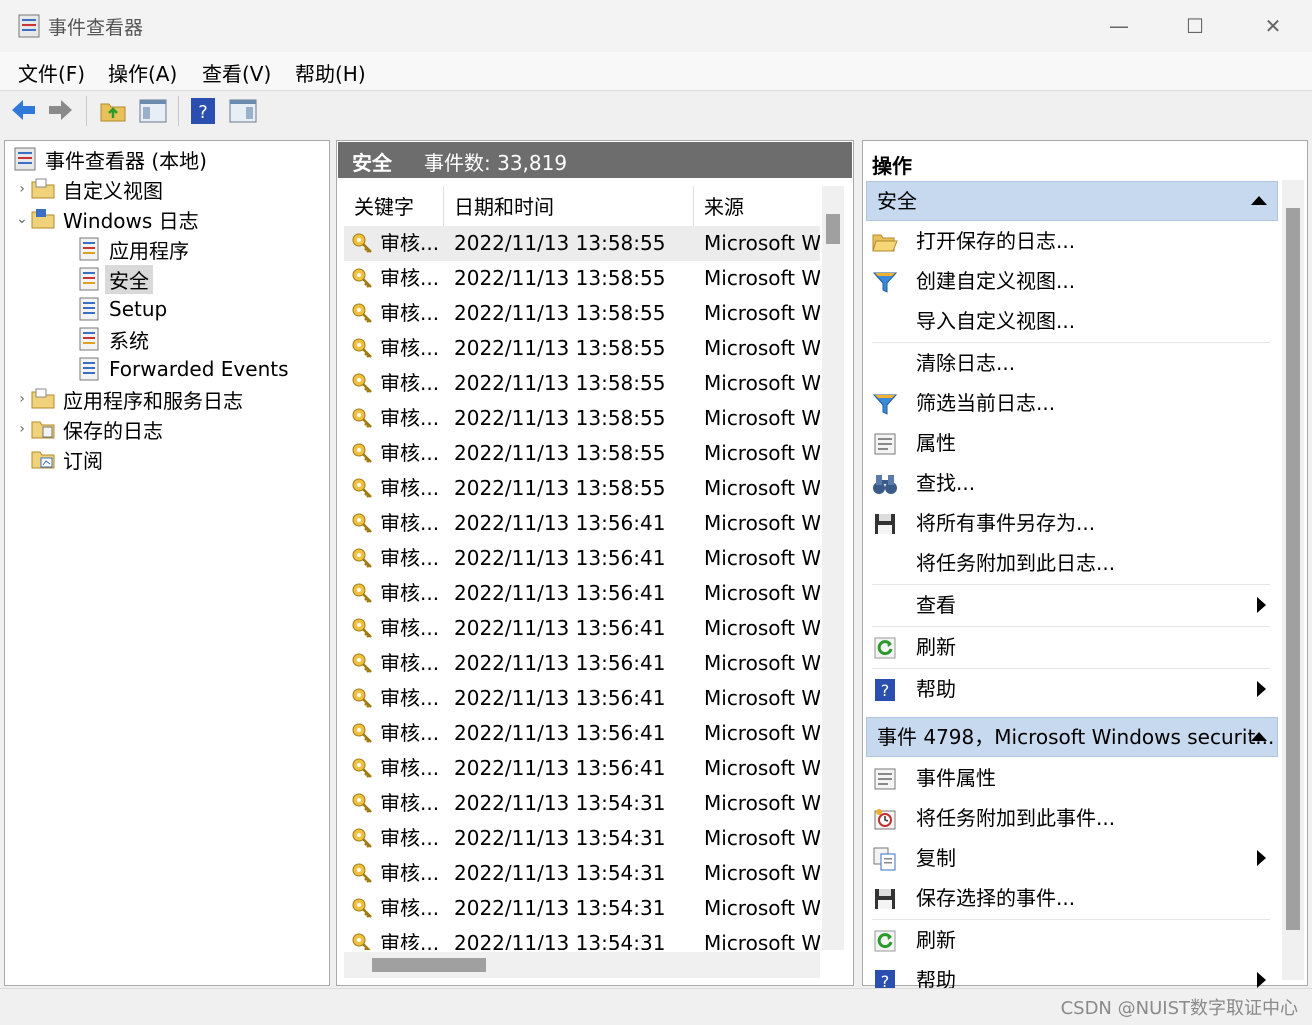 This screenshot has height=1025, width=1312. What do you see at coordinates (23, 110) in the screenshot?
I see `back-arrow-icon` at bounding box center [23, 110].